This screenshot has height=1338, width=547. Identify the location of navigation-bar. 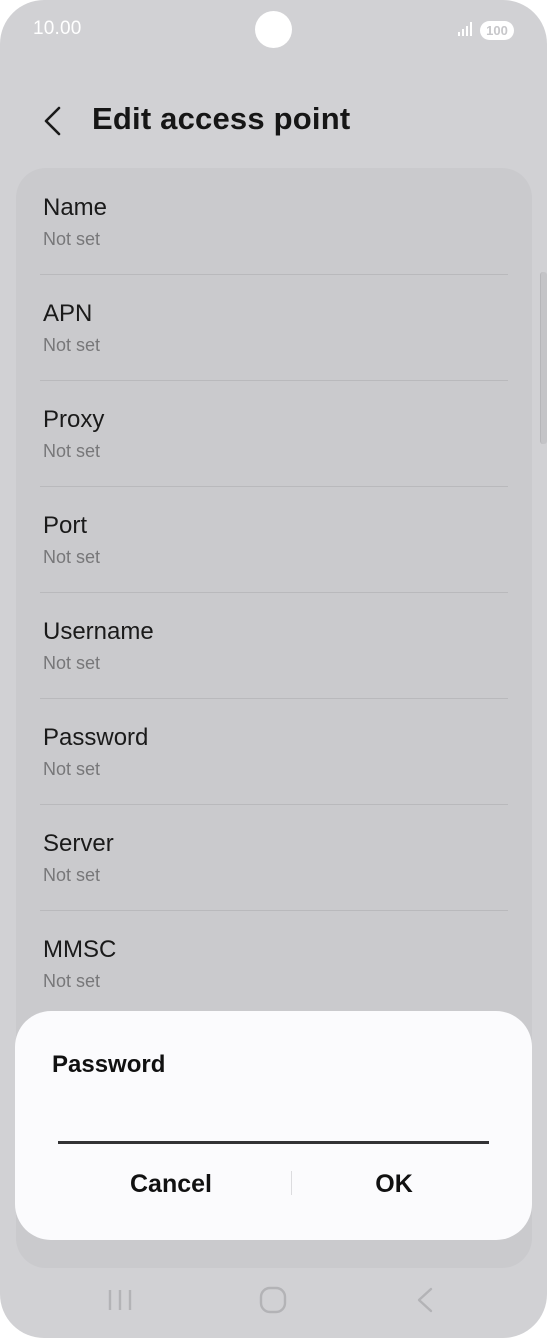
(273, 1302).